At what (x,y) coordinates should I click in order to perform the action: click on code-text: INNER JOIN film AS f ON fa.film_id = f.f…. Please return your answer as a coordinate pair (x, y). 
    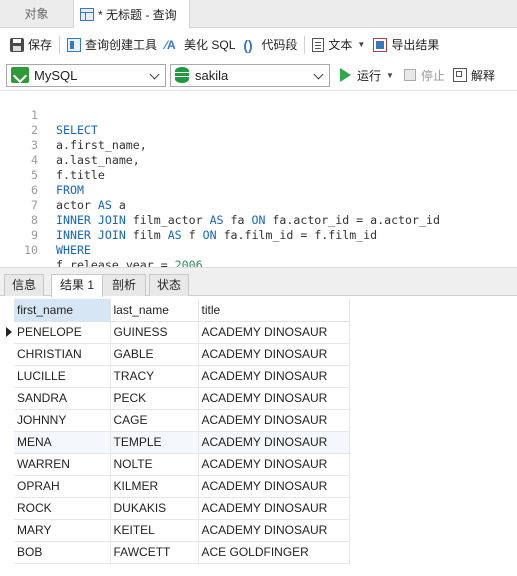
    Looking at the image, I should click on (217, 235).